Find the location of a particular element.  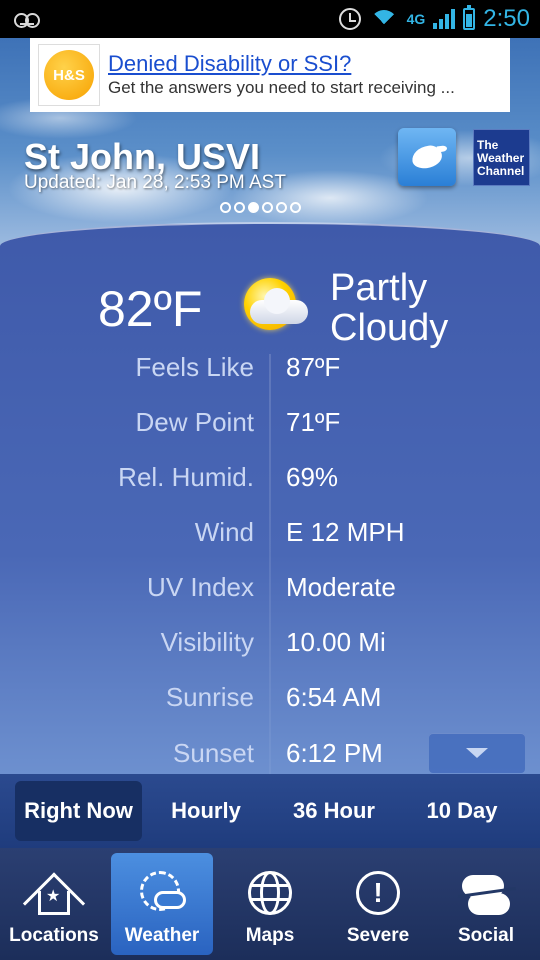

nav-severe: ! Severe is located at coordinates (378, 904).